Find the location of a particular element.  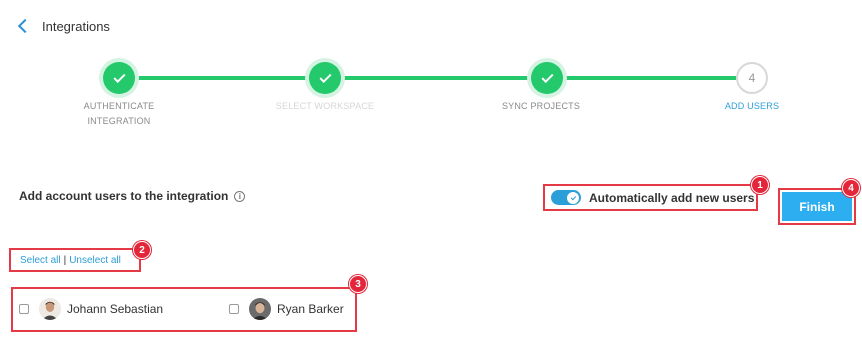

step-3-label: SYNC PROJECTS is located at coordinates (541, 106).